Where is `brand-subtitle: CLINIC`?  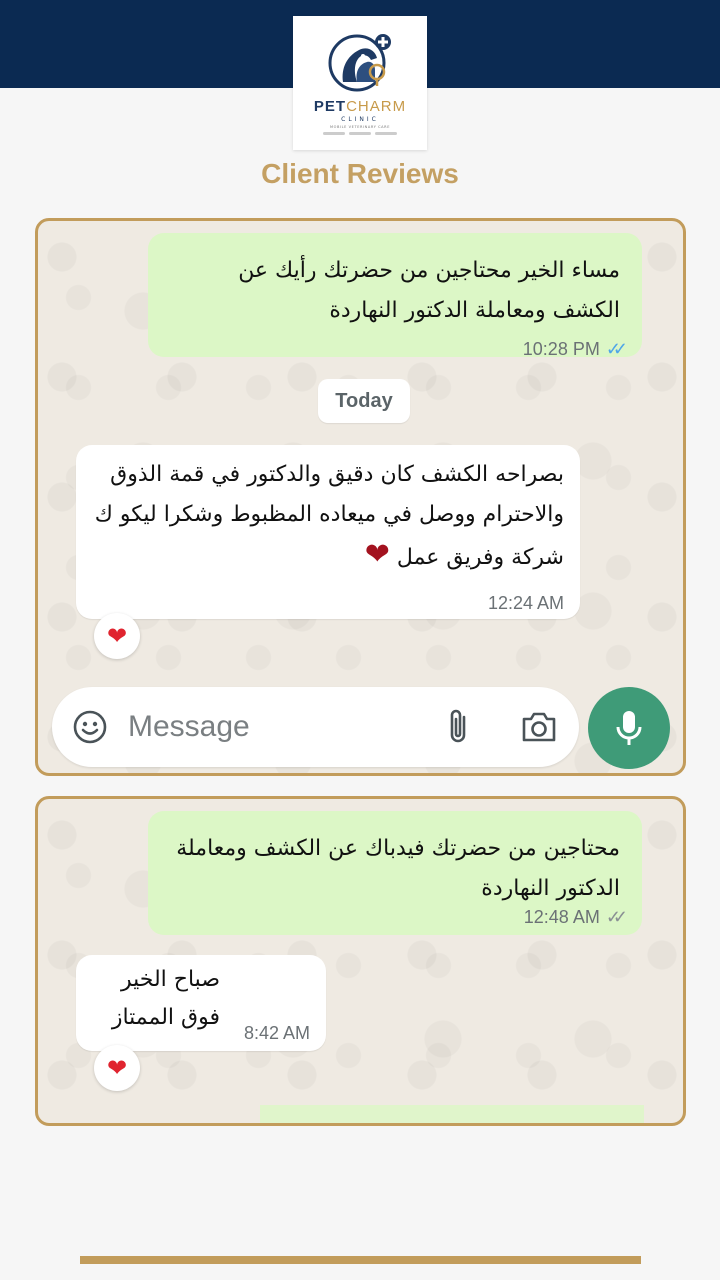 brand-subtitle: CLINIC is located at coordinates (360, 119).